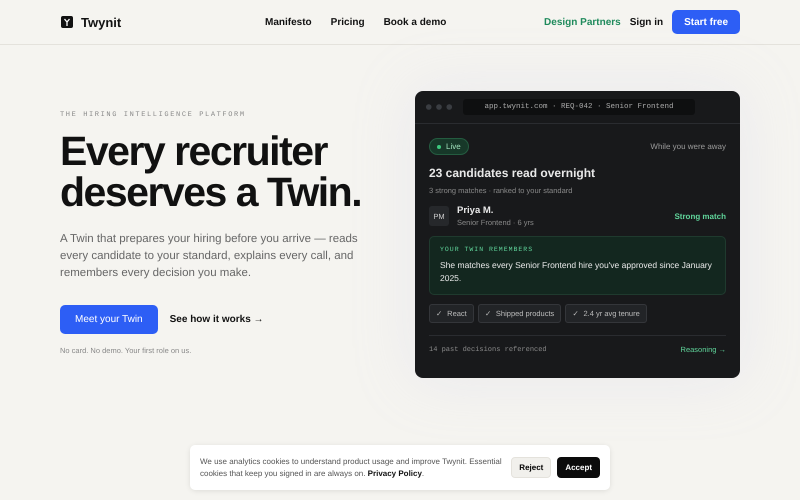 The width and height of the screenshot is (800, 500). What do you see at coordinates (531, 467) in the screenshot?
I see `reject-button: Reject` at bounding box center [531, 467].